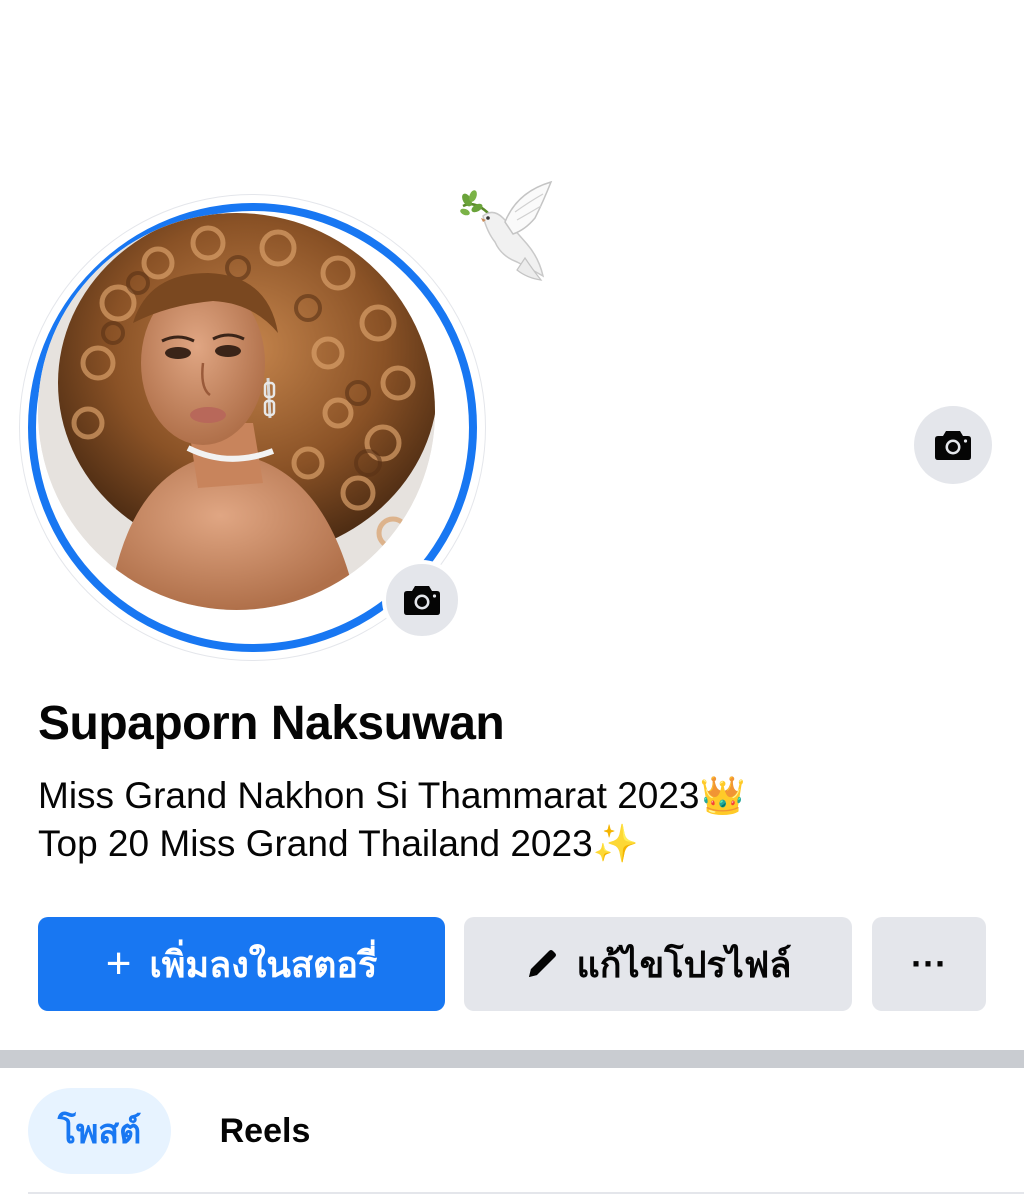 The image size is (1024, 1200). I want to click on avatar, so click(236, 411).